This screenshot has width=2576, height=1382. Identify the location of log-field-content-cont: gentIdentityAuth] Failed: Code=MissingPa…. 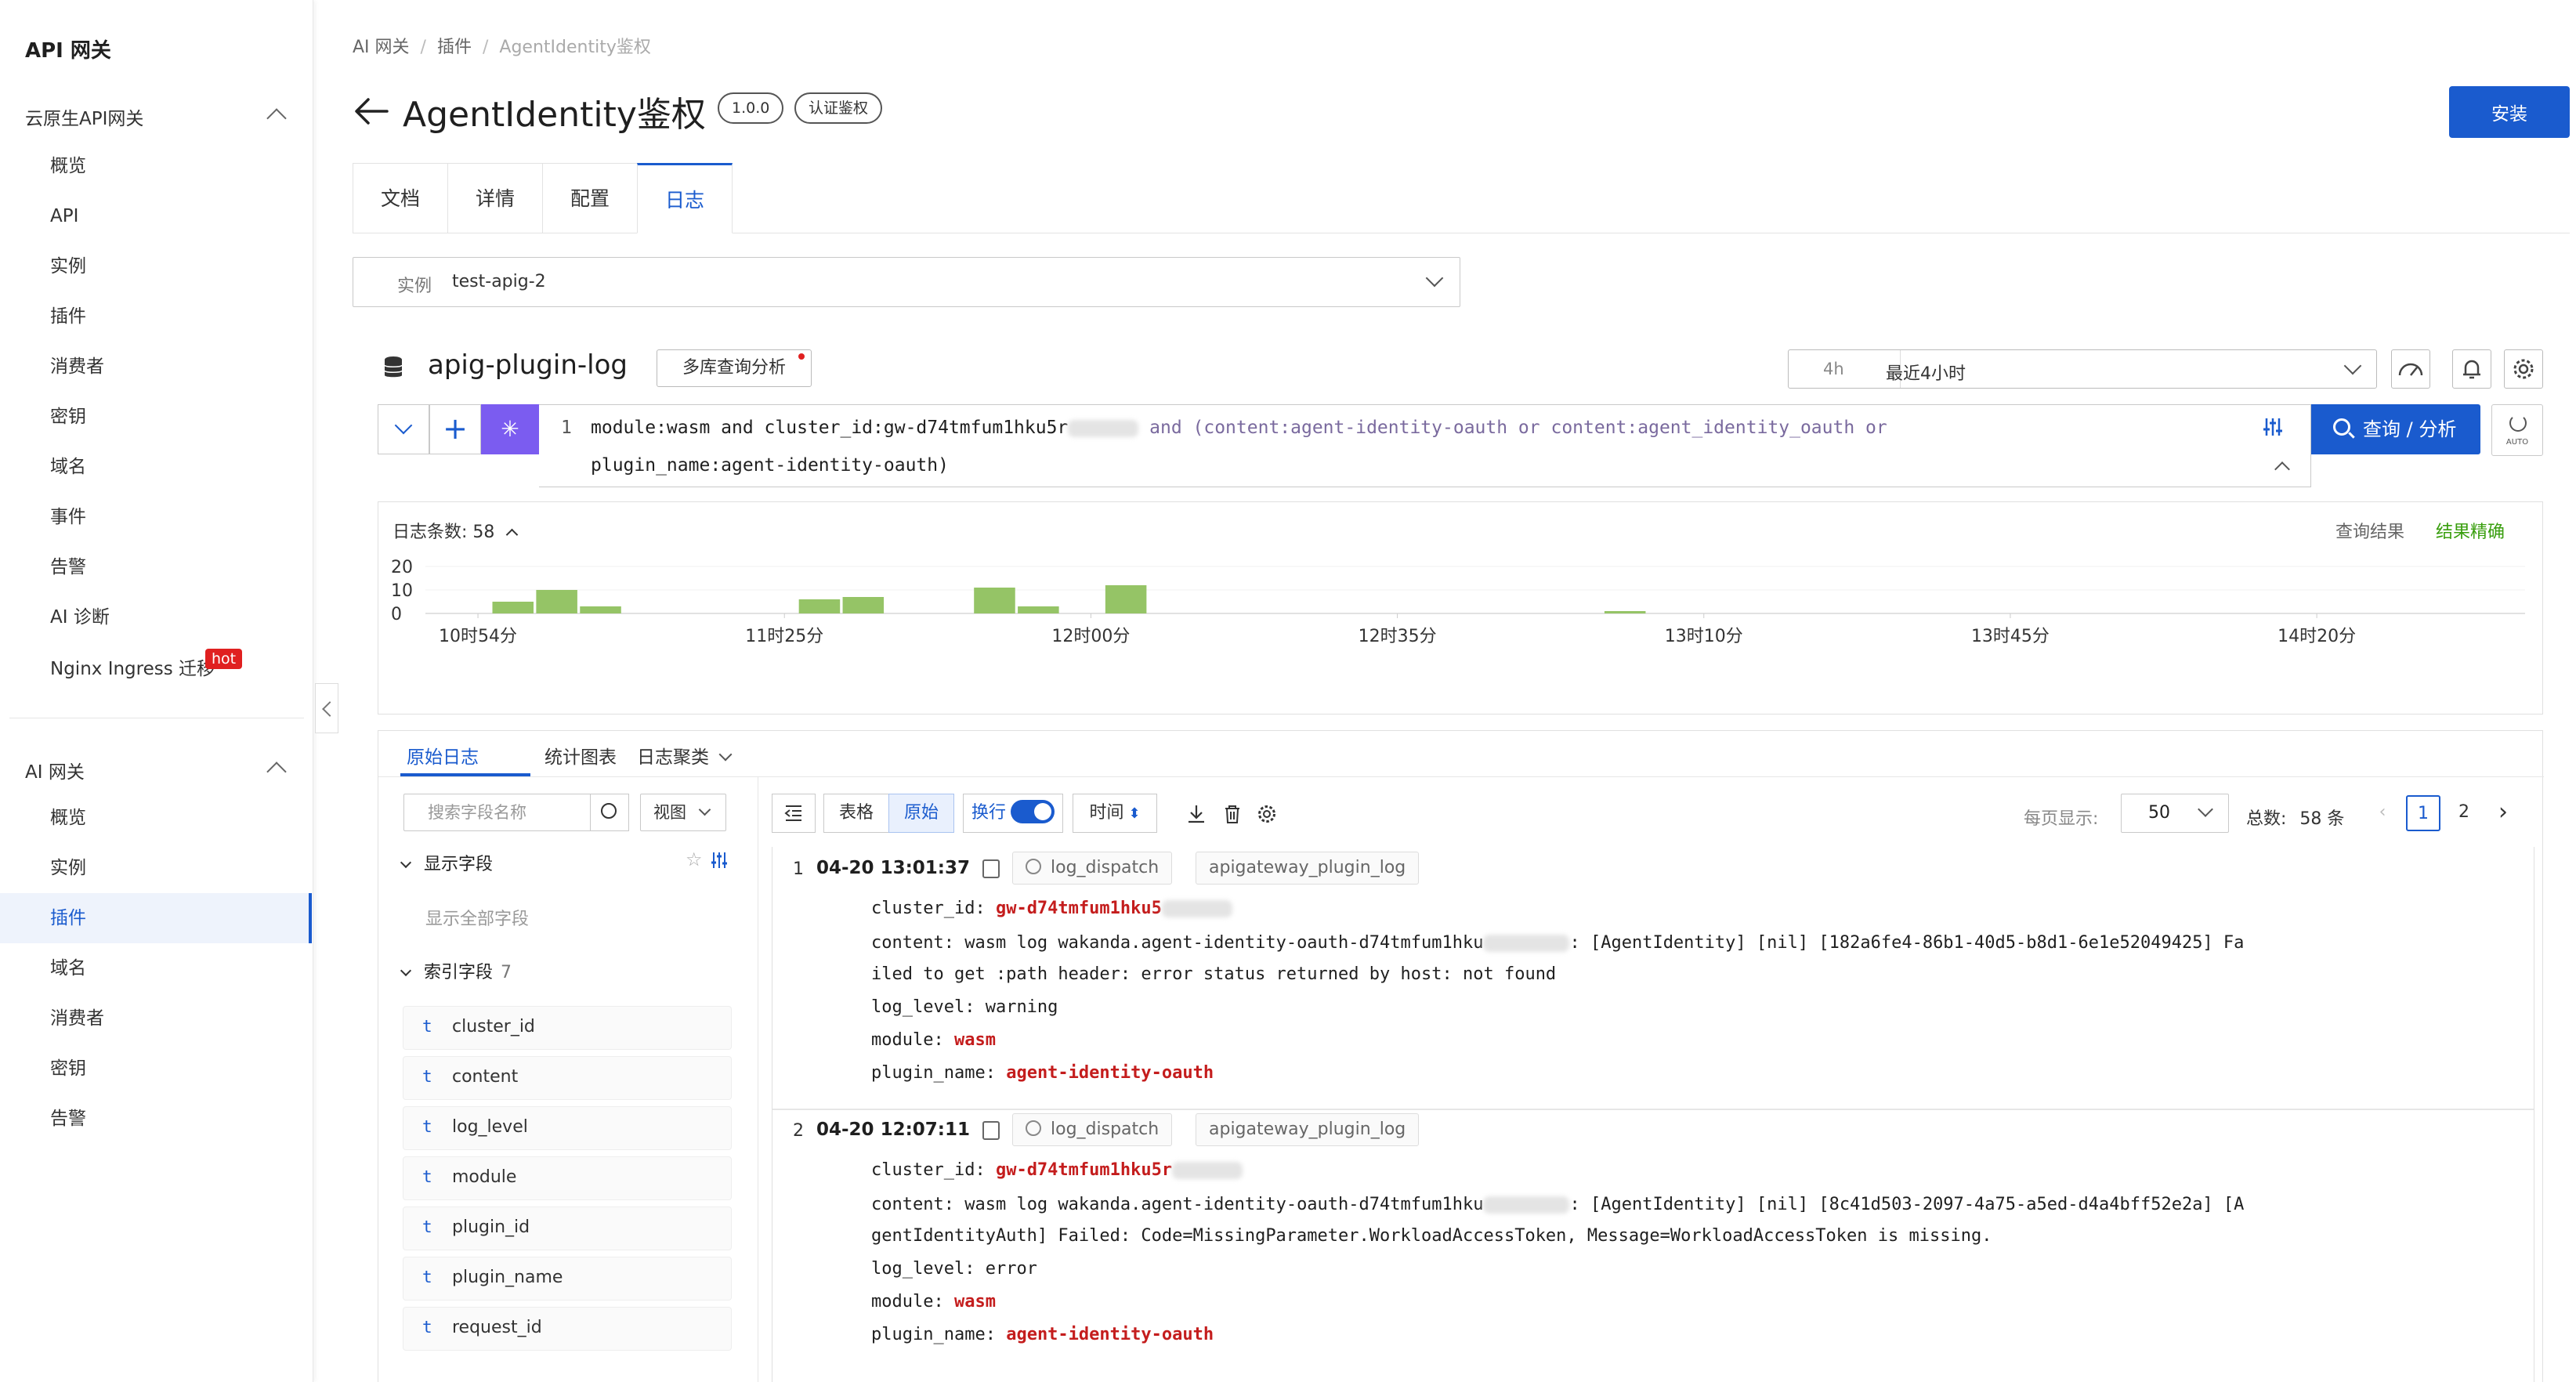
(1432, 1236).